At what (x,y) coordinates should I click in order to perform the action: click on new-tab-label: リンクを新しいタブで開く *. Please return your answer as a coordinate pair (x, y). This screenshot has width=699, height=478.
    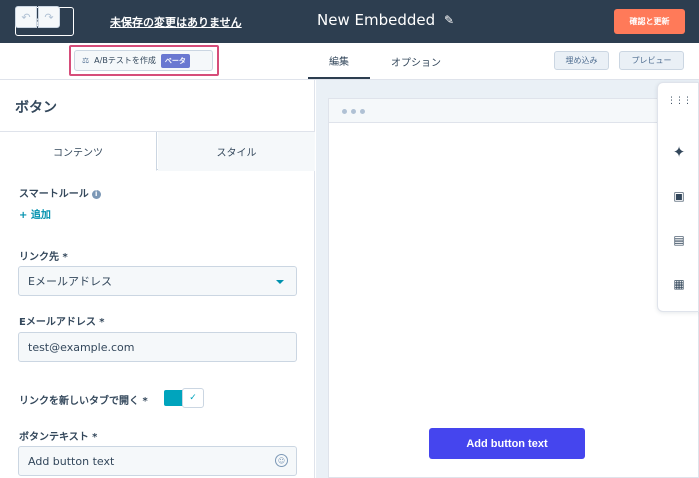
    Looking at the image, I should click on (83, 401).